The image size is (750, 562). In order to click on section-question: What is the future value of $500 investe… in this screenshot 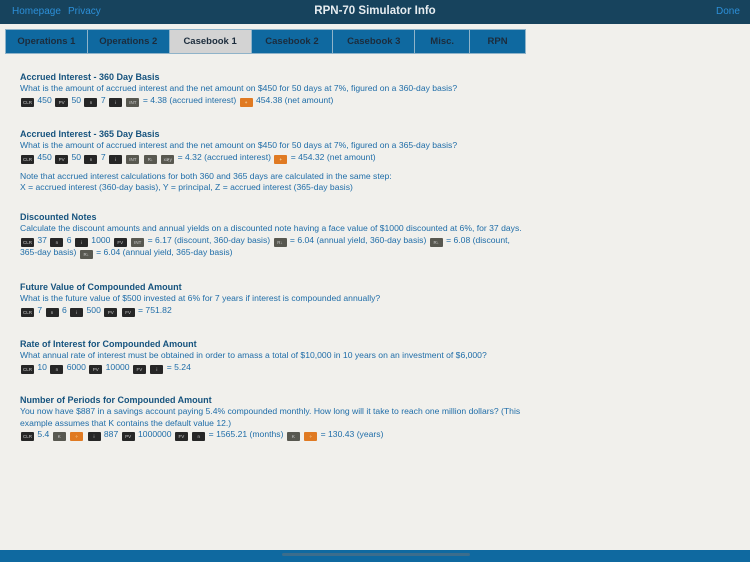, I will do `click(200, 298)`.